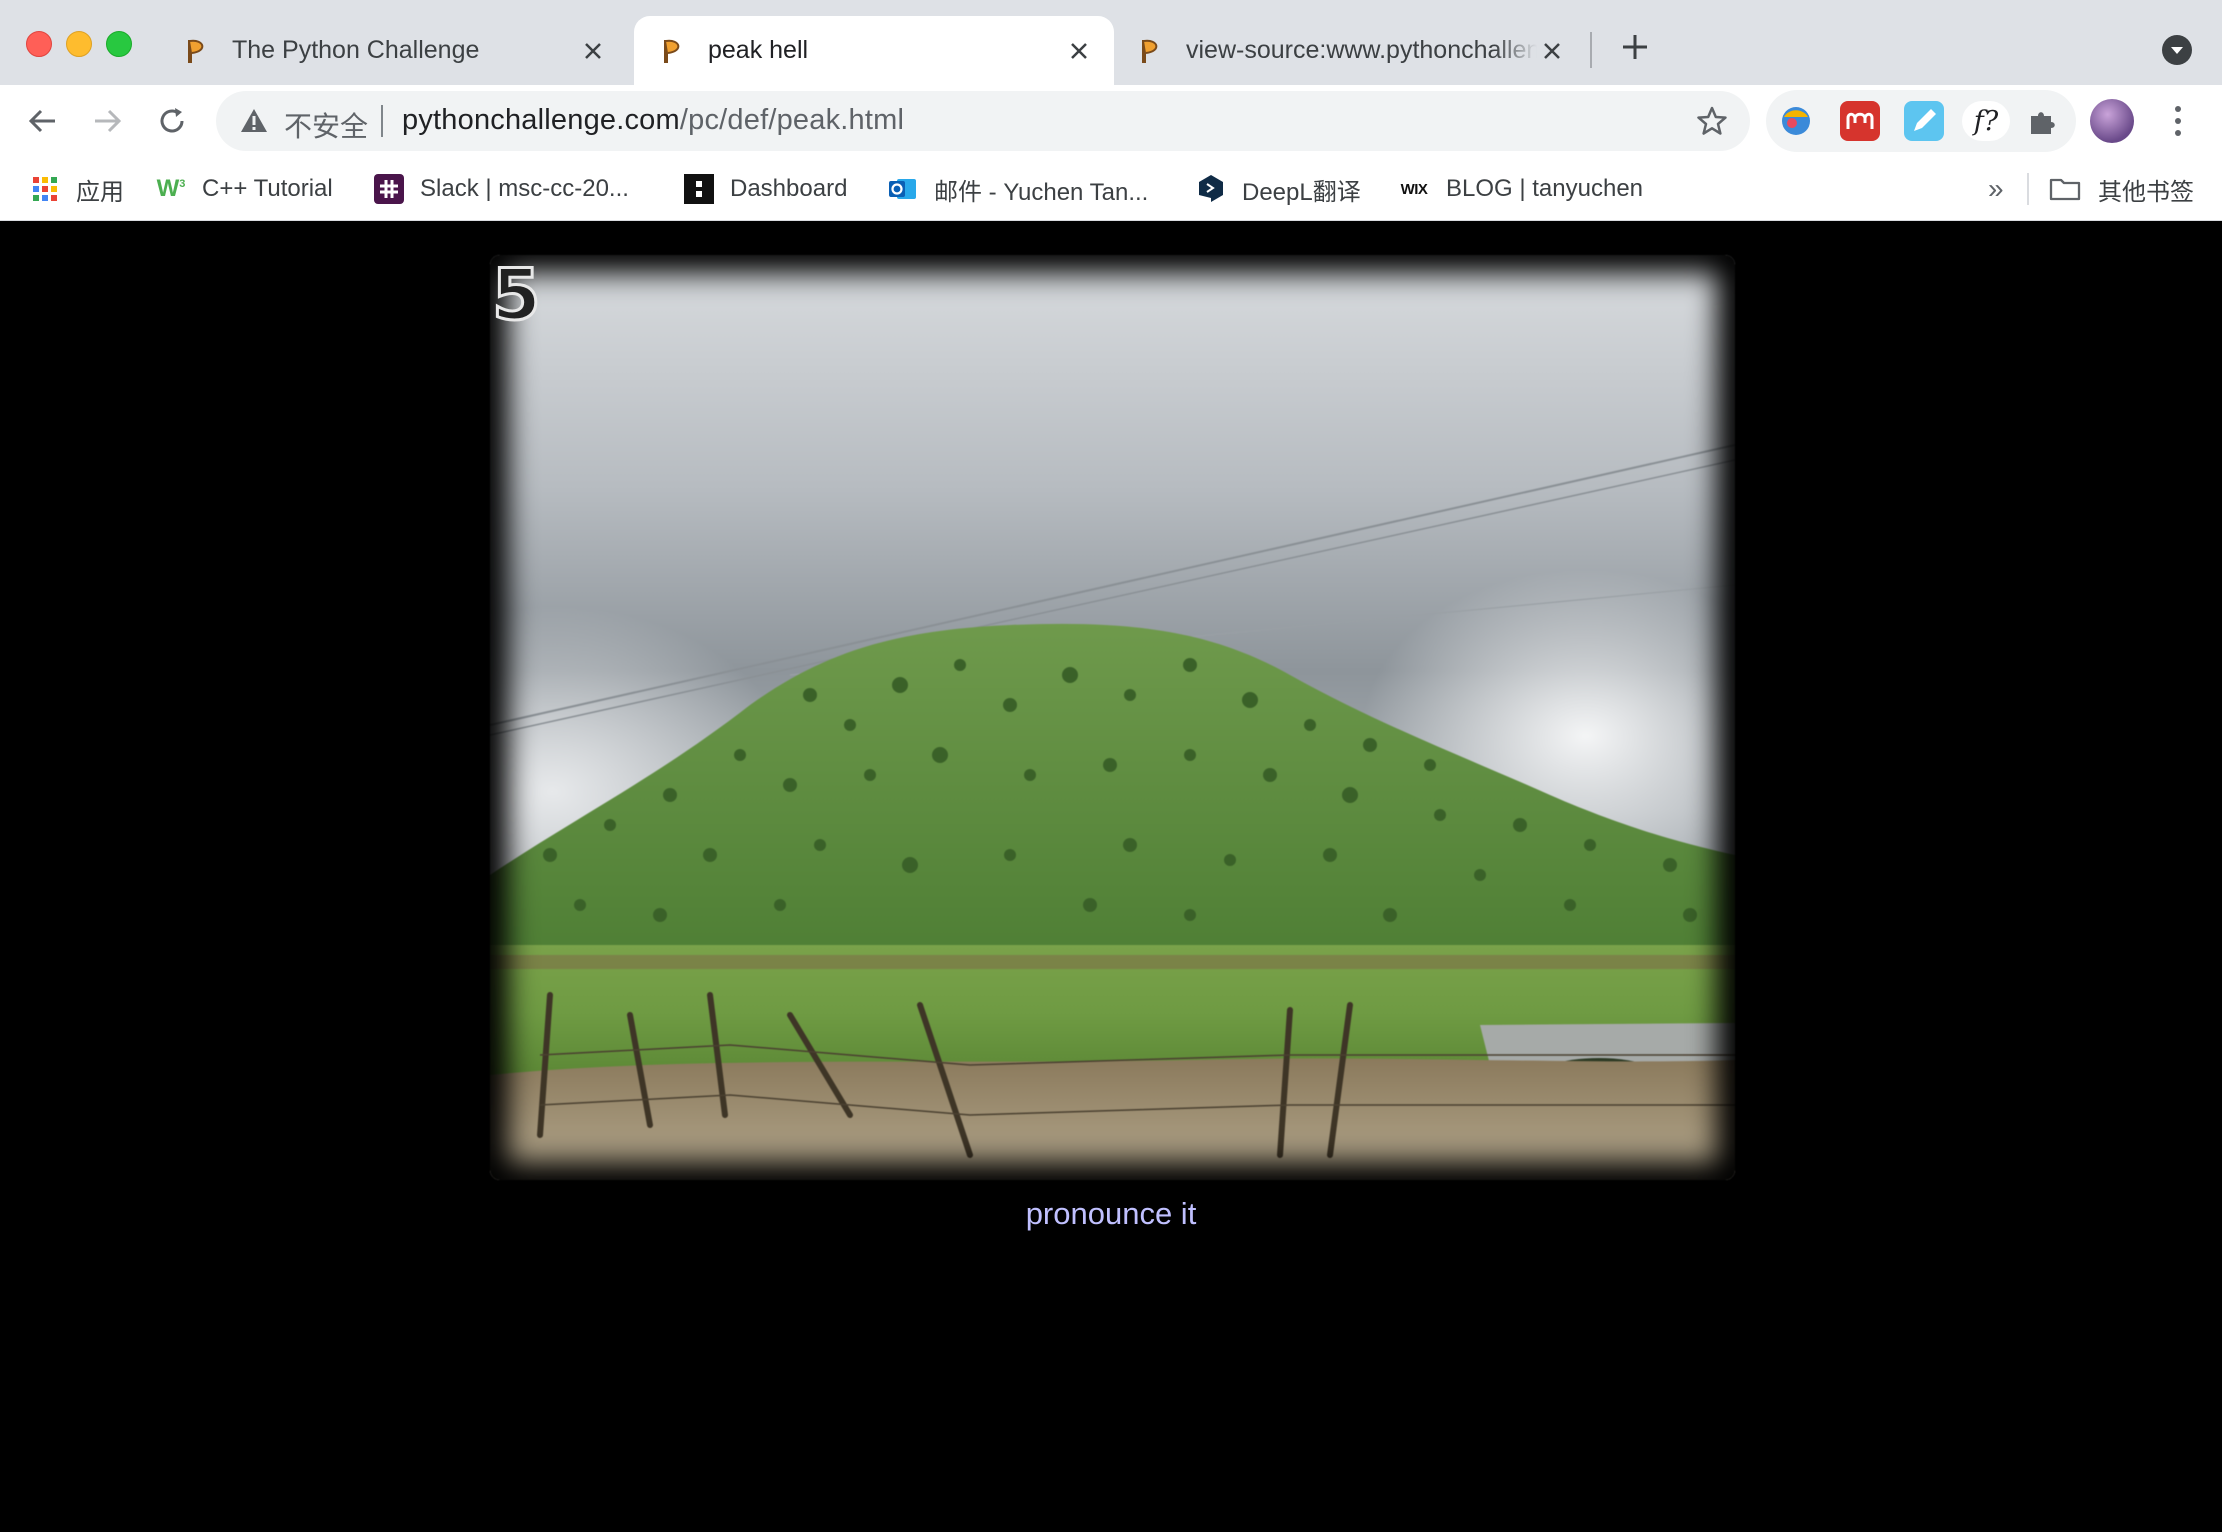 The height and width of the screenshot is (1532, 2222). I want to click on pen-extension-icon, so click(1924, 121).